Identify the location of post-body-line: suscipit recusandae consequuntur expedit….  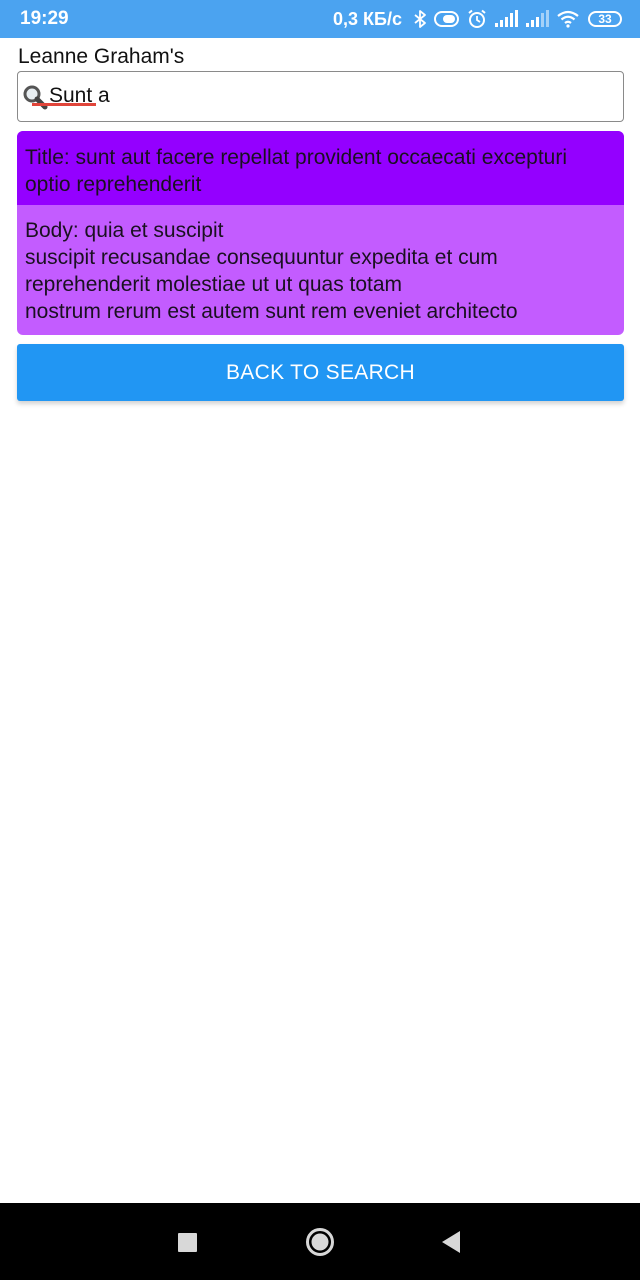
(261, 257).